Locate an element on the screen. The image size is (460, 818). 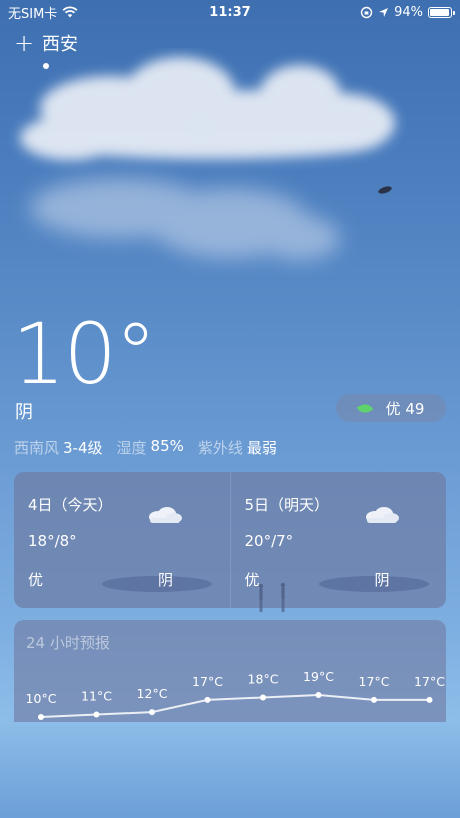
battery-icon is located at coordinates (441, 12).